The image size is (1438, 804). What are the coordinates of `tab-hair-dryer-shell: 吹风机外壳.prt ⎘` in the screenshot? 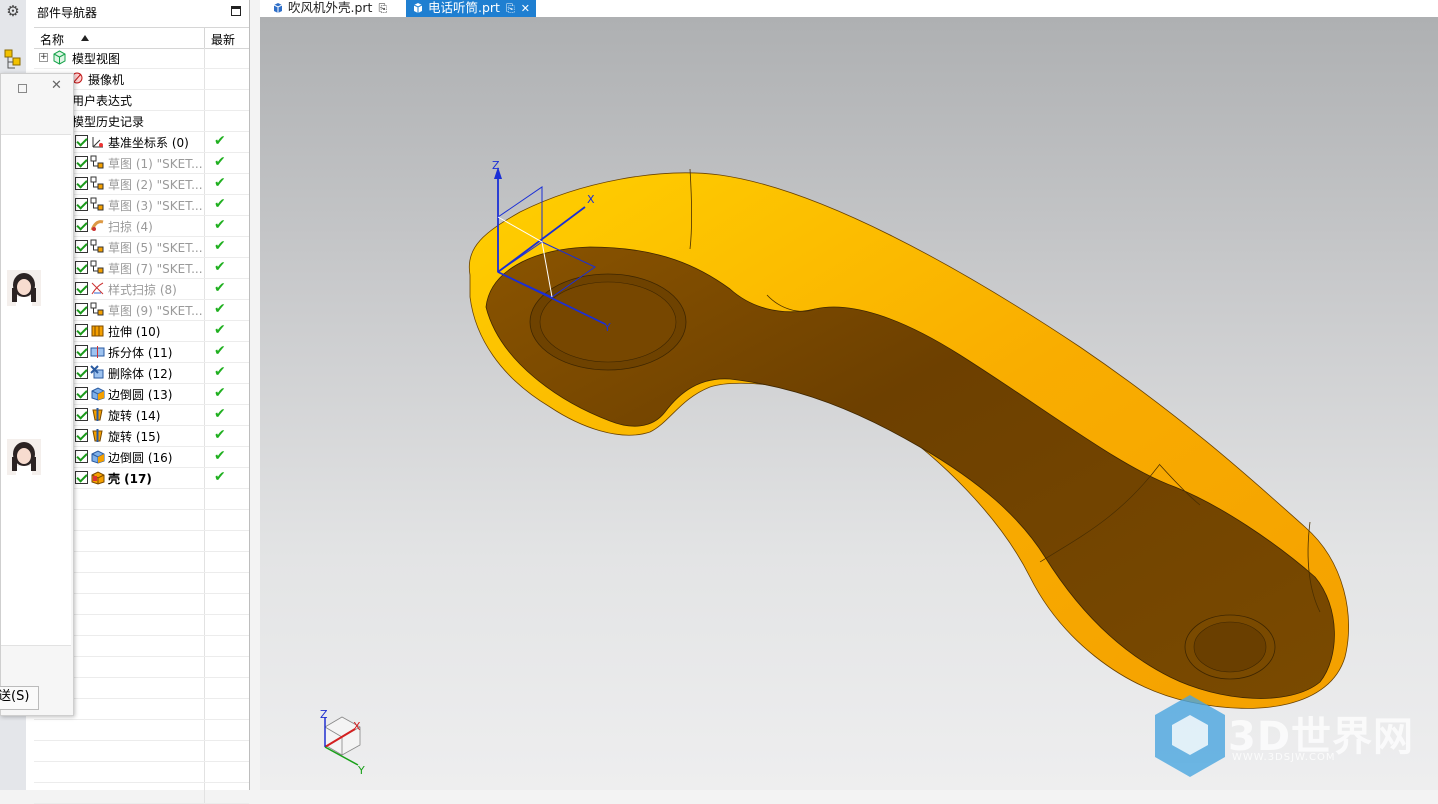 It's located at (331, 8).